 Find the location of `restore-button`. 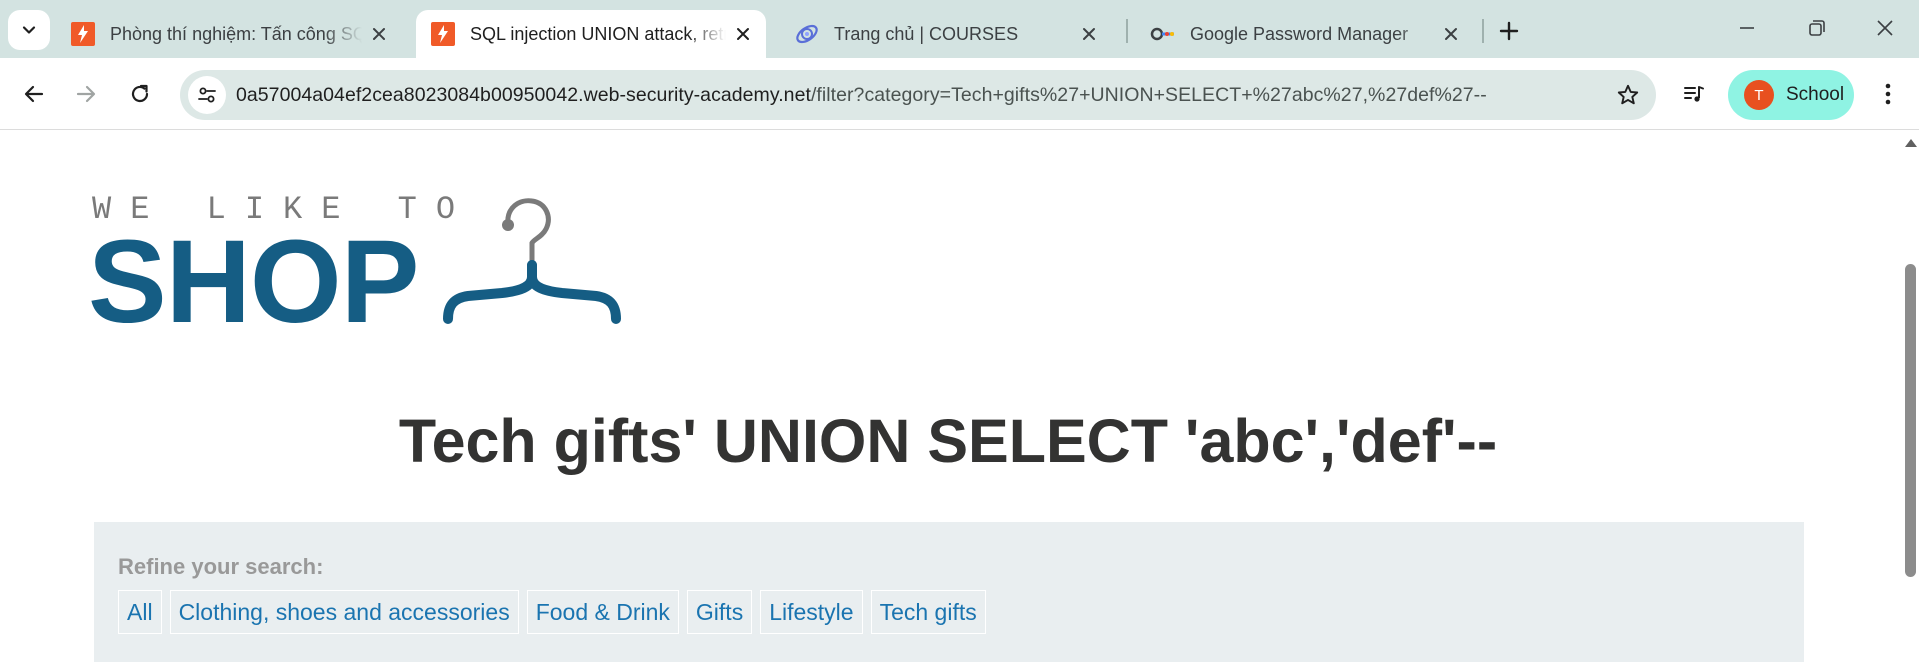

restore-button is located at coordinates (1817, 28).